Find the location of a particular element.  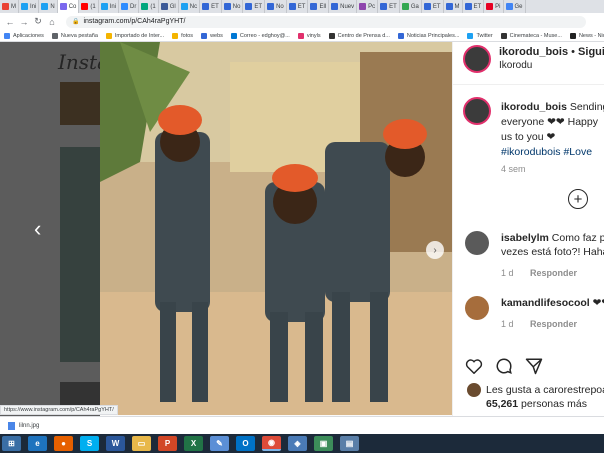

browser-tab: Ga is located at coordinates (411, 6).